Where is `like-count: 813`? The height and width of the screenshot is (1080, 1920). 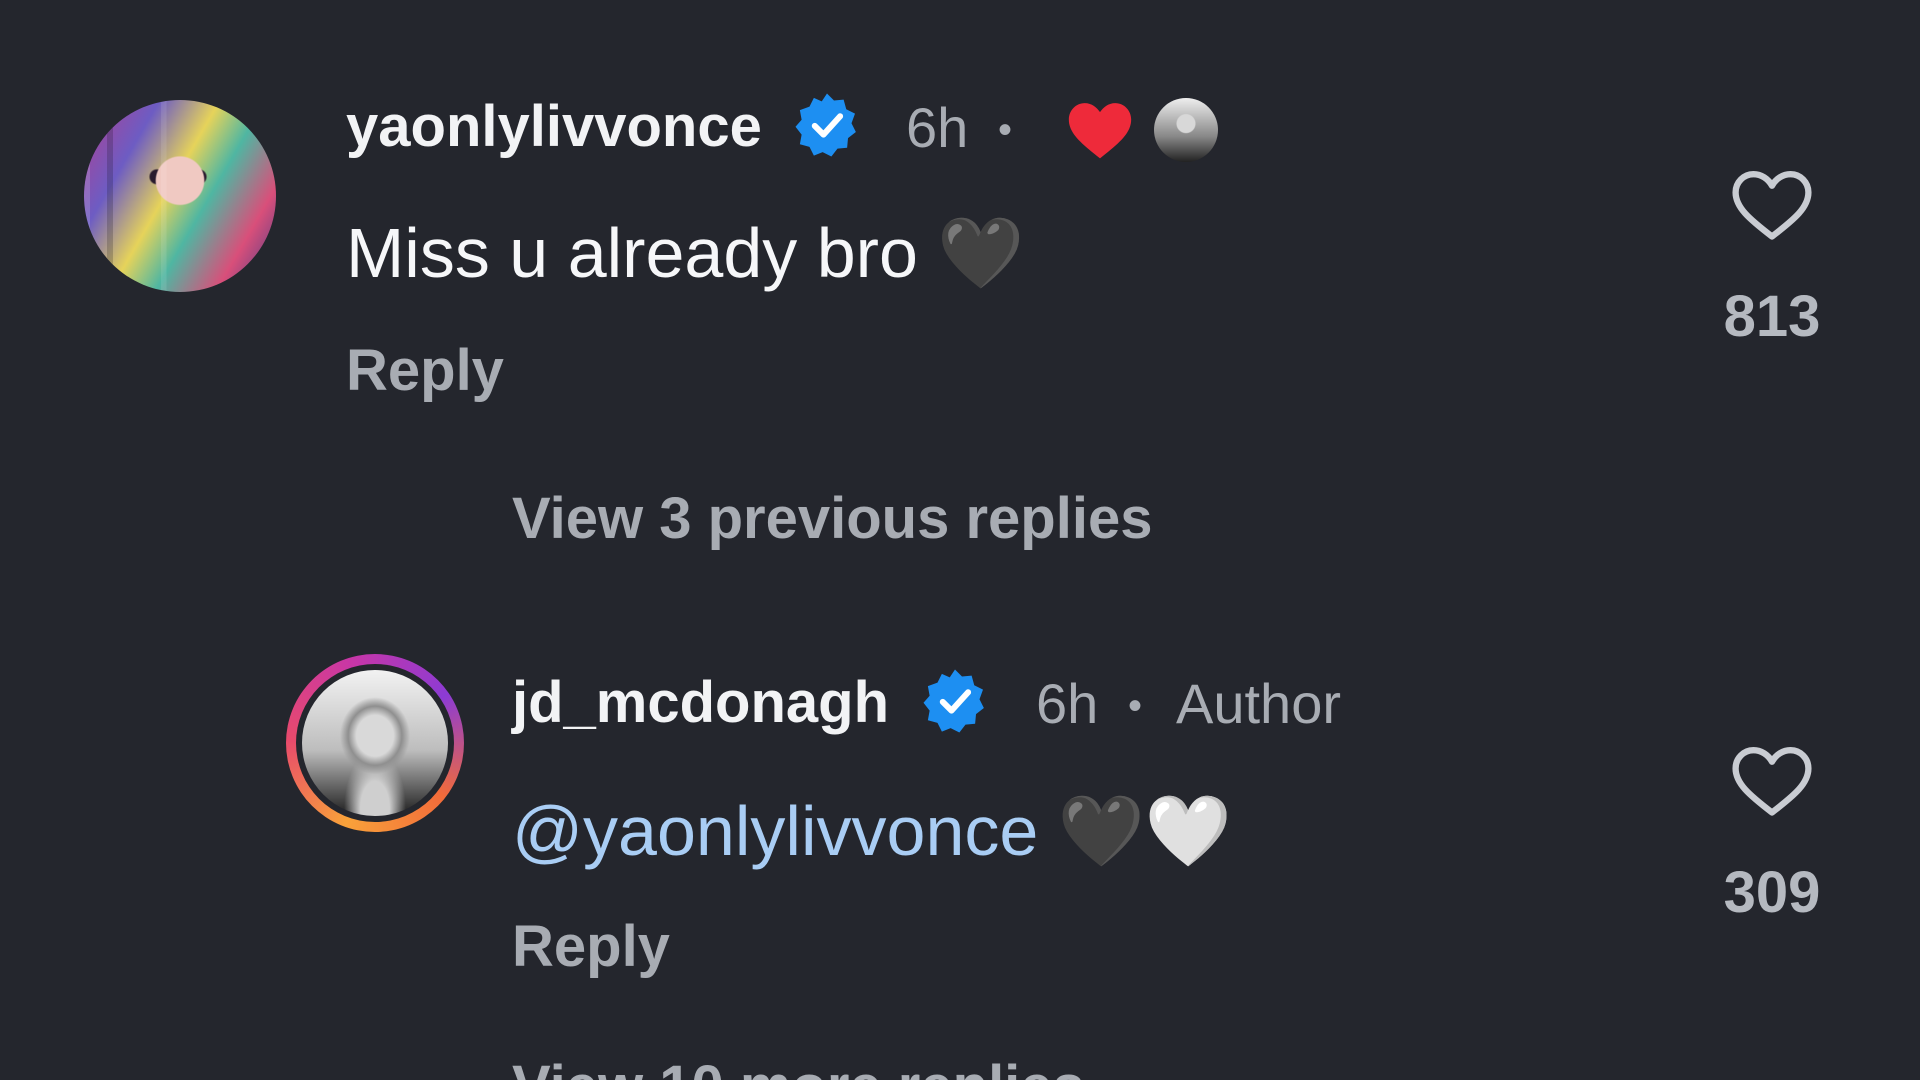
like-count: 813 is located at coordinates (1772, 316).